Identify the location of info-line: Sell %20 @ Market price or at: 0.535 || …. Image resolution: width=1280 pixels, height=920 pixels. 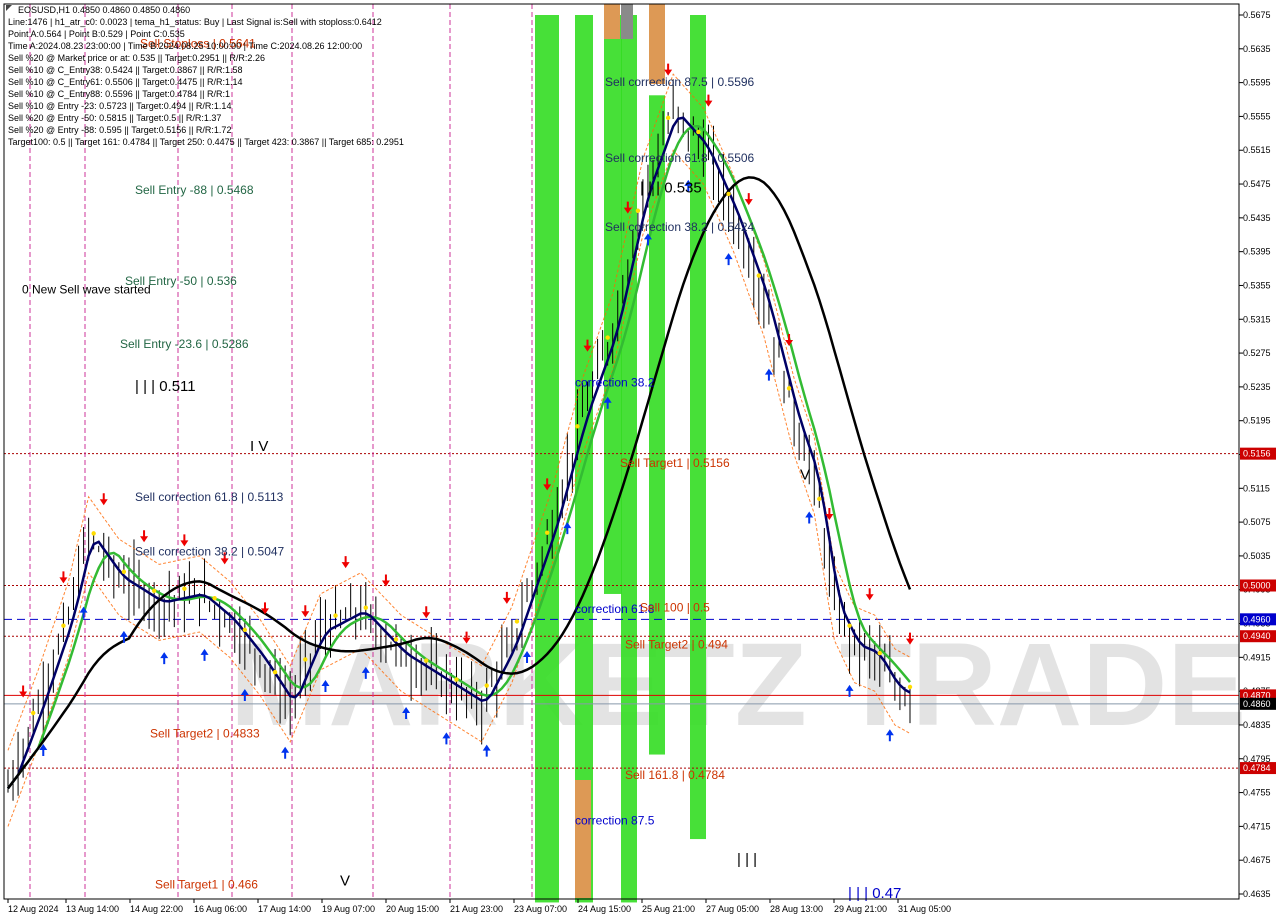
(136, 58).